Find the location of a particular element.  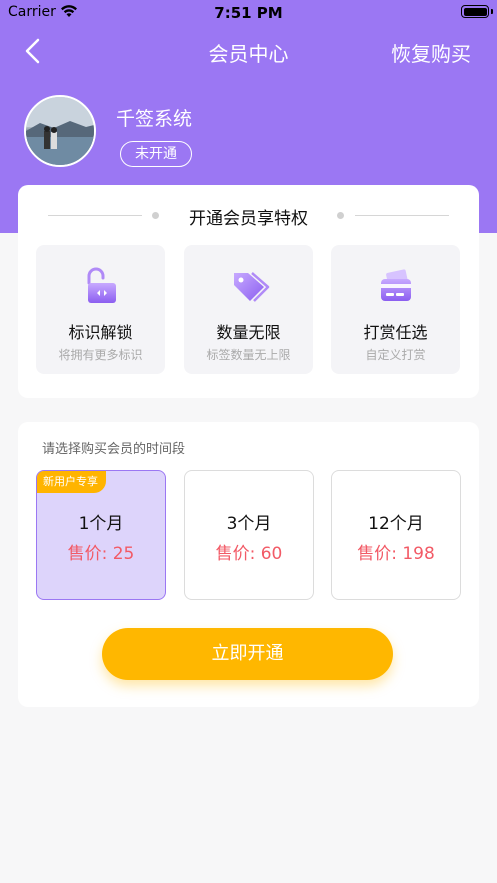

plan-option-3-months: 3个月 售价: 60 is located at coordinates (249, 535).